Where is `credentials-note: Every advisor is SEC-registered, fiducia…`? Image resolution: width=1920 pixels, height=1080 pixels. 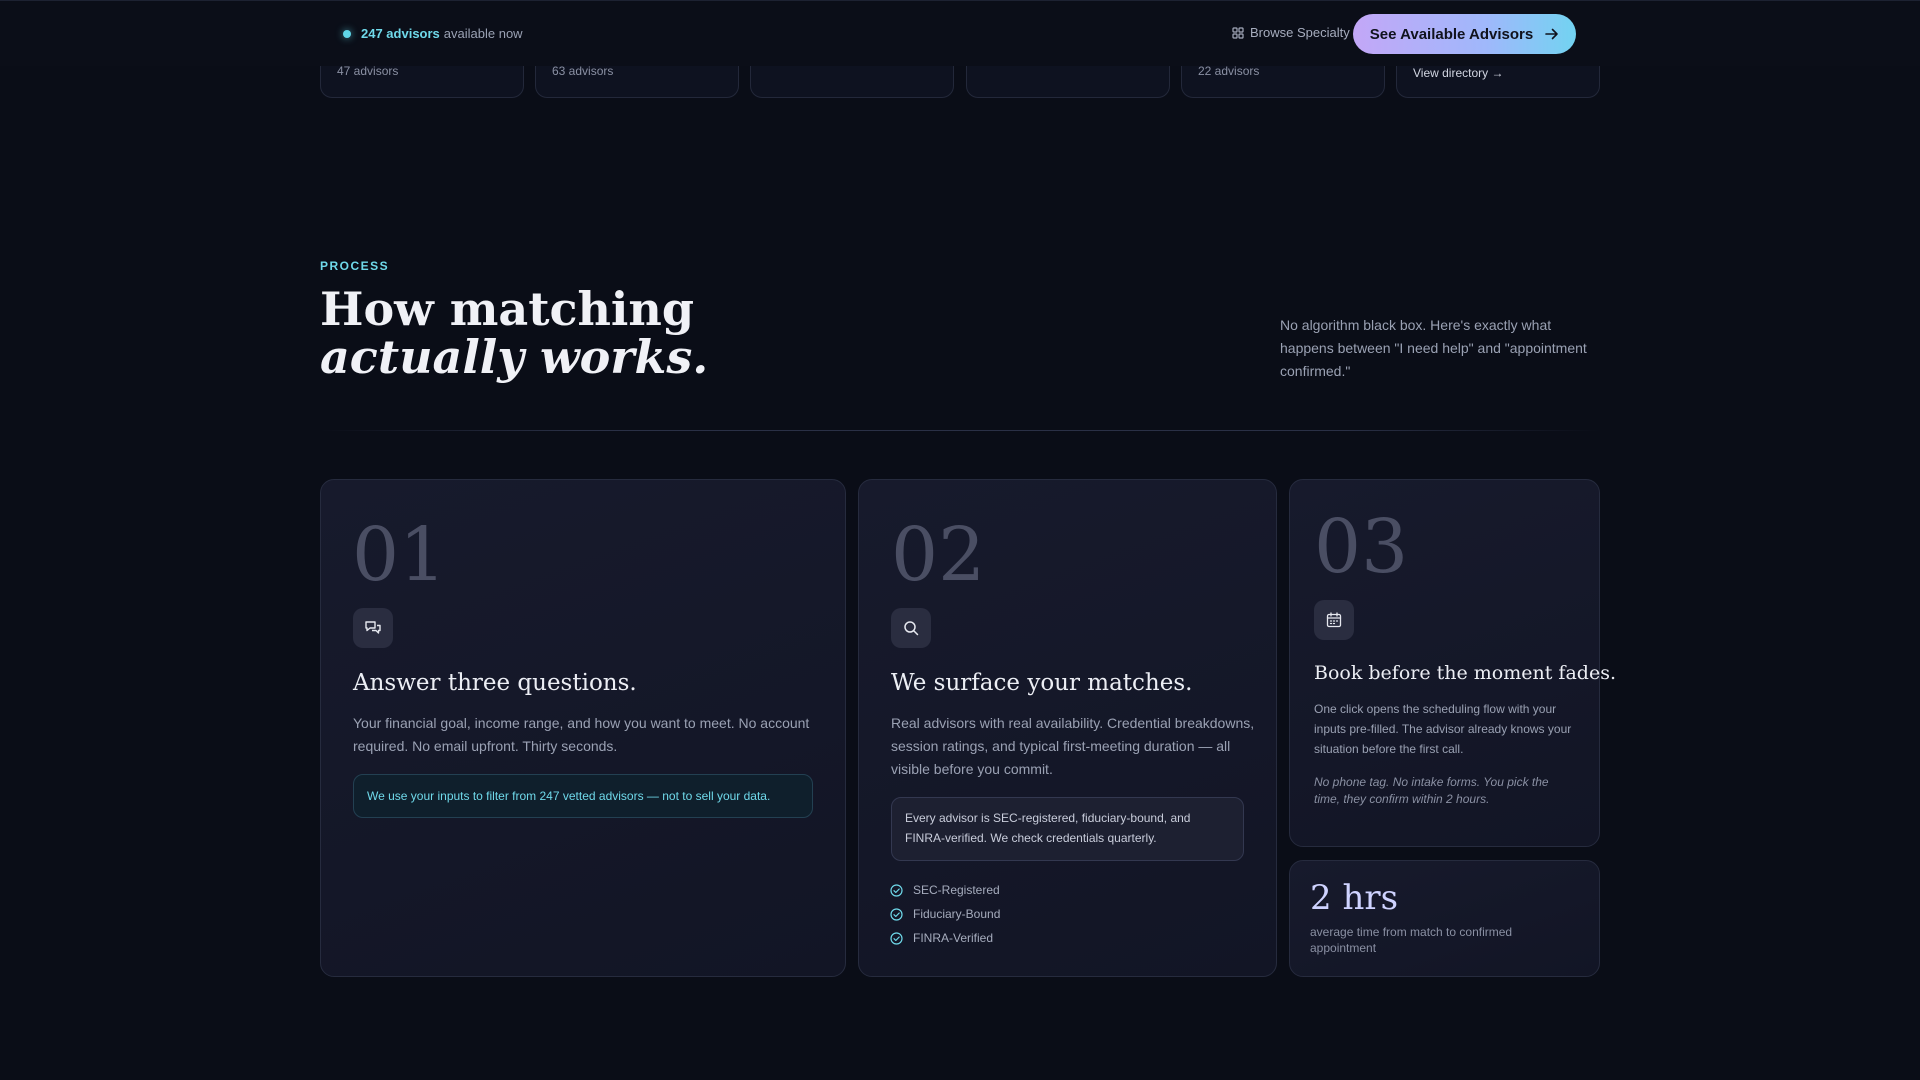
credentials-note: Every advisor is SEC-registered, fiducia… is located at coordinates (1067, 829).